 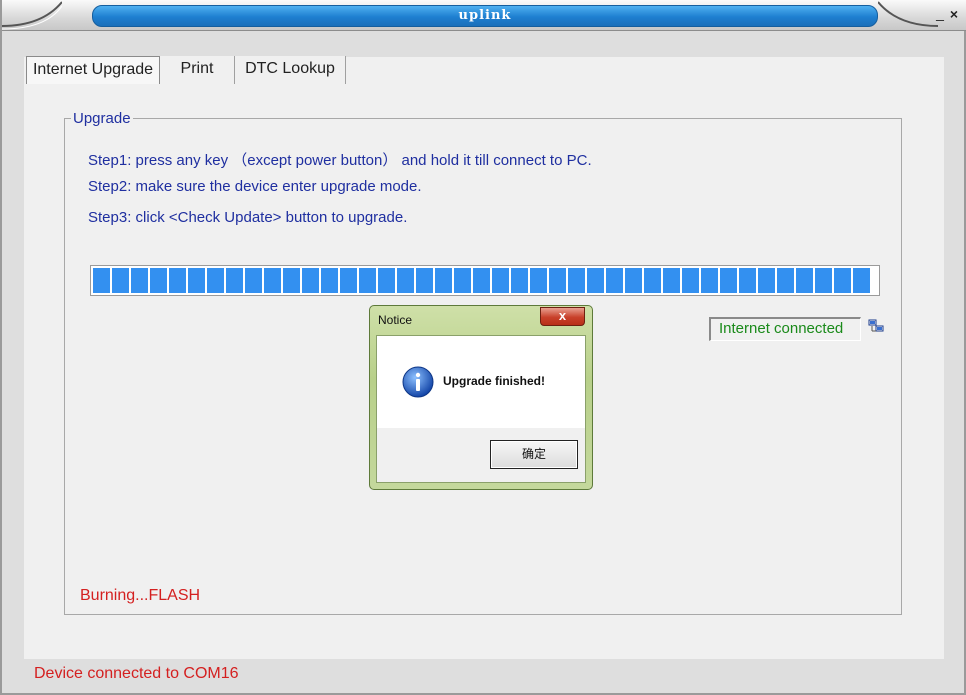 What do you see at coordinates (785, 329) in the screenshot?
I see `internet-status-field: Internet connected` at bounding box center [785, 329].